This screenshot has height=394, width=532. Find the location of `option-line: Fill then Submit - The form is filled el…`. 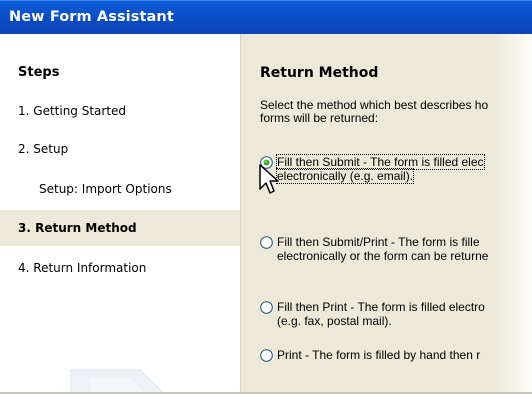

option-line: Fill then Submit - The form is filled el… is located at coordinates (380, 162).